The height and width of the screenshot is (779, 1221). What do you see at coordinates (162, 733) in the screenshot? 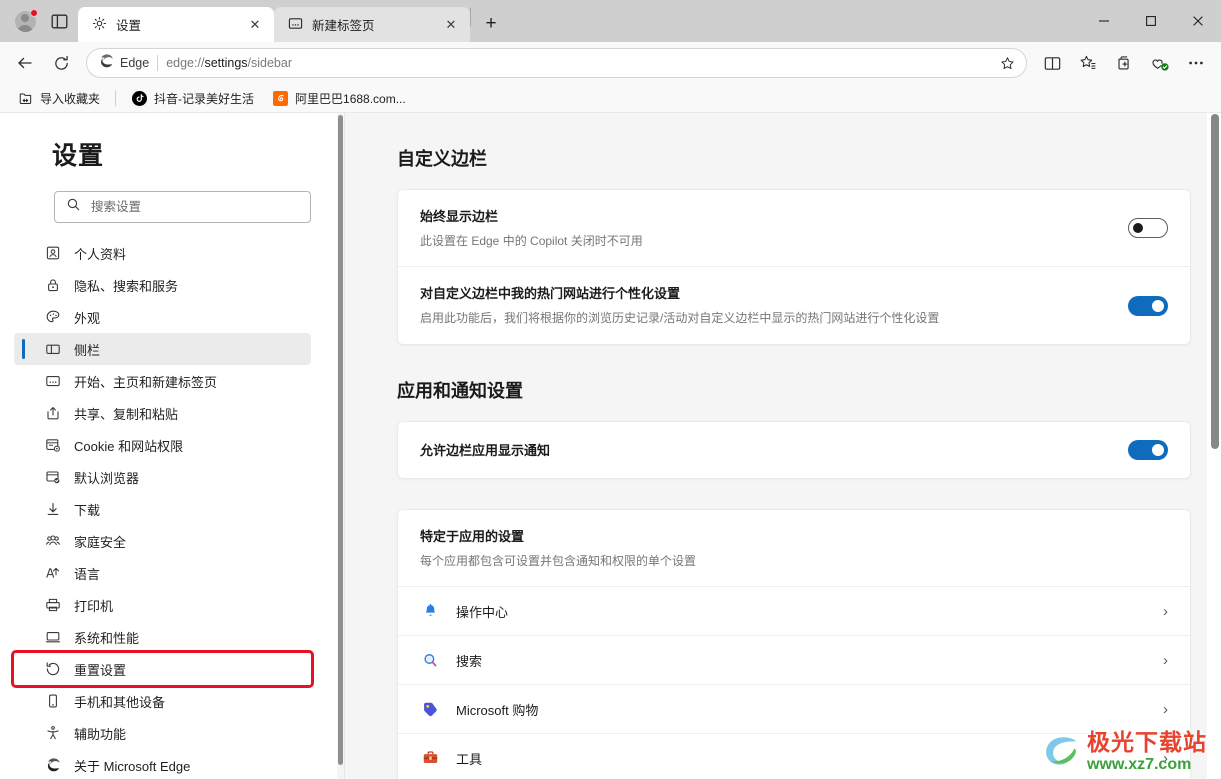
I see `sidebar-item-accessibility: 辅助功能` at bounding box center [162, 733].